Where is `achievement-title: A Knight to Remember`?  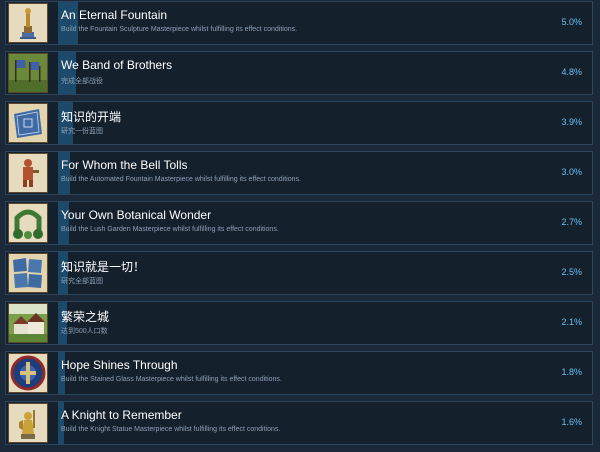 achievement-title: A Knight to Remember is located at coordinates (121, 415).